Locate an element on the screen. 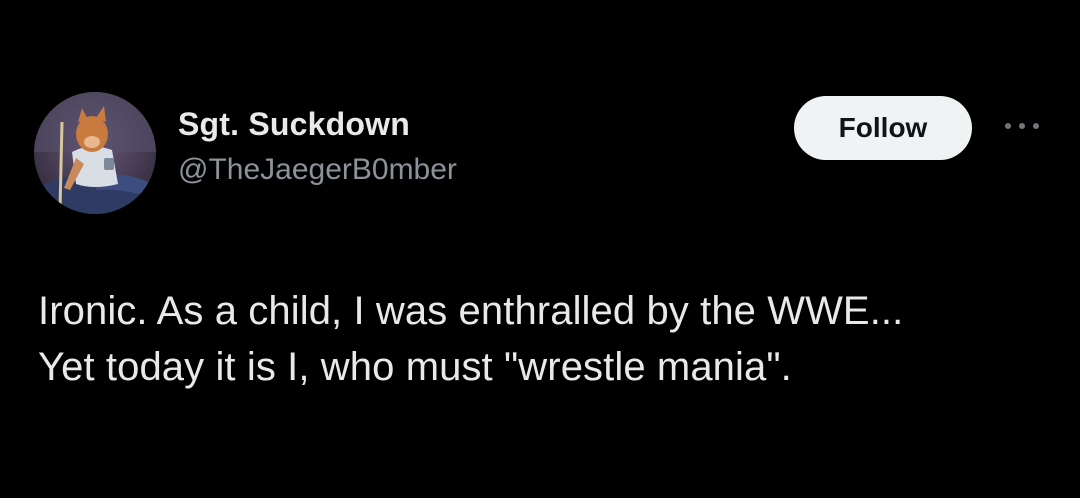 This screenshot has width=1080, height=498. author-avatar is located at coordinates (95, 153).